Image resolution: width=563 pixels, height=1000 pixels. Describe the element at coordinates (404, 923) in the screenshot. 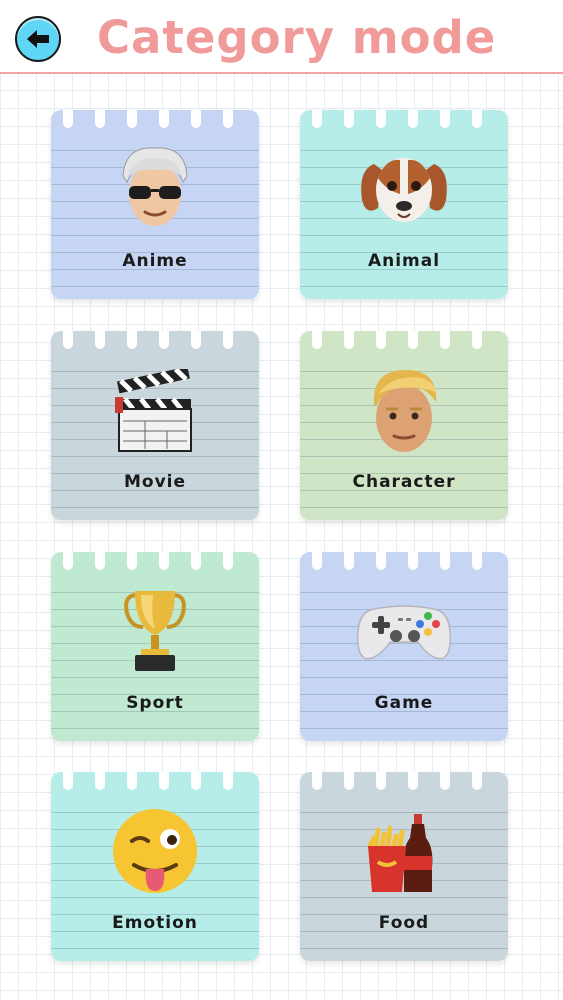

I see `category-label: Food` at that location.